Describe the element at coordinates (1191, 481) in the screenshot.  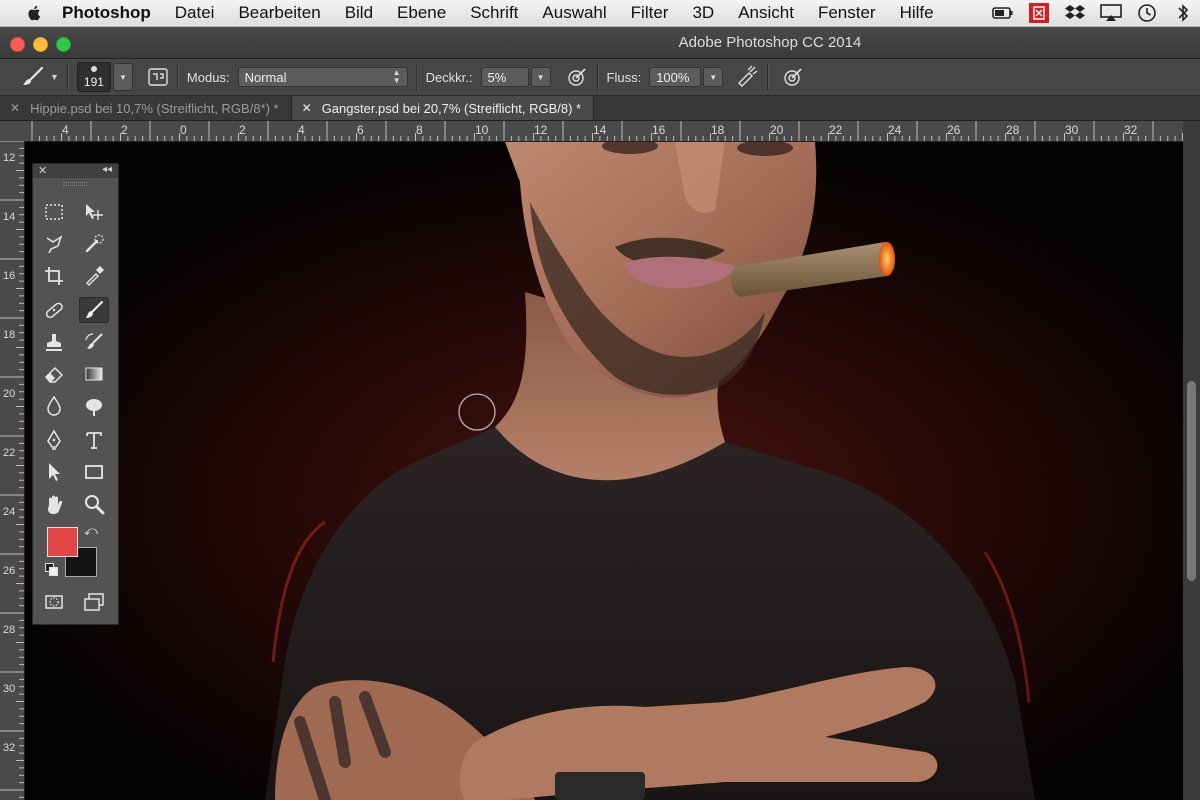
I see `scrollbar-thumb` at that location.